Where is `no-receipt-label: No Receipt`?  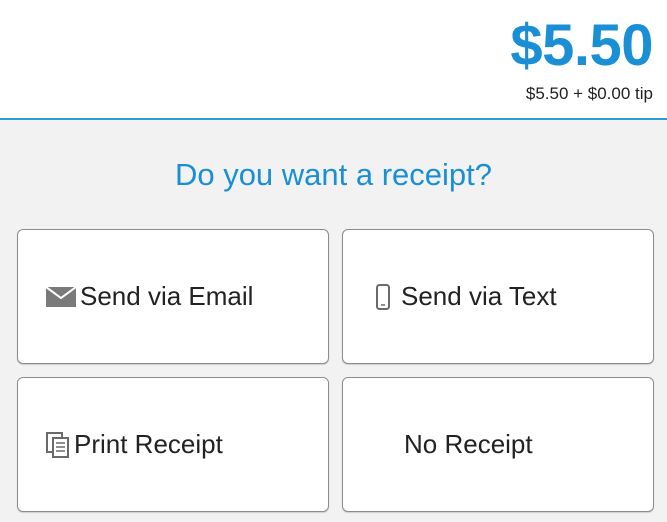 no-receipt-label: No Receipt is located at coordinates (468, 444).